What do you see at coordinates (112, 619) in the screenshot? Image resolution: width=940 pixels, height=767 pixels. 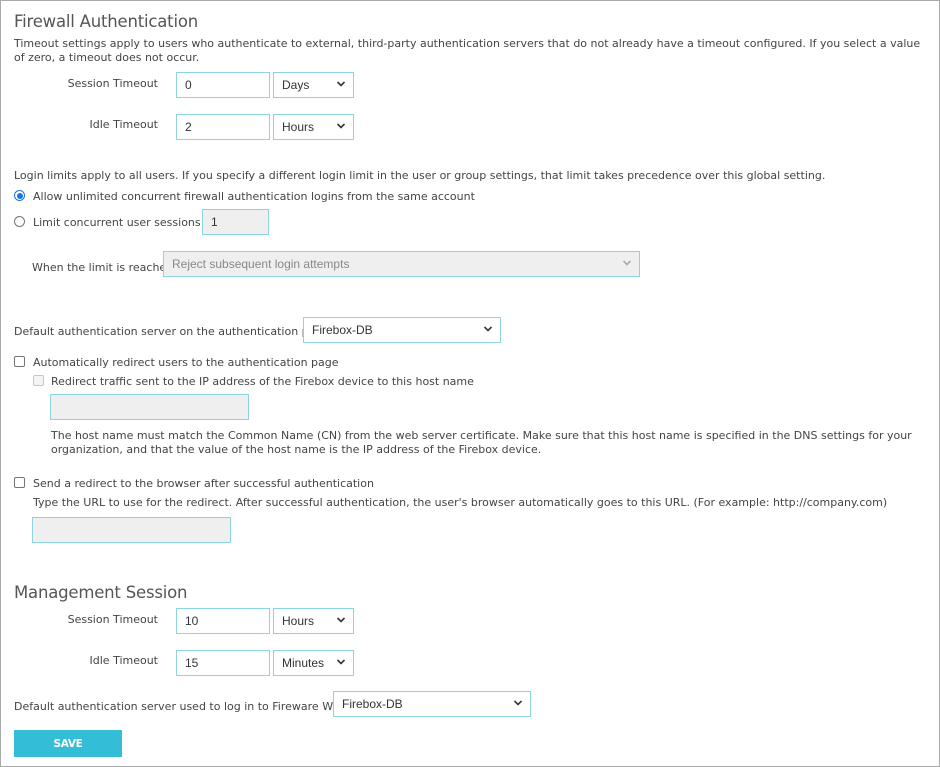 I see `mgmt-session-timeout-label: Session Timeout` at bounding box center [112, 619].